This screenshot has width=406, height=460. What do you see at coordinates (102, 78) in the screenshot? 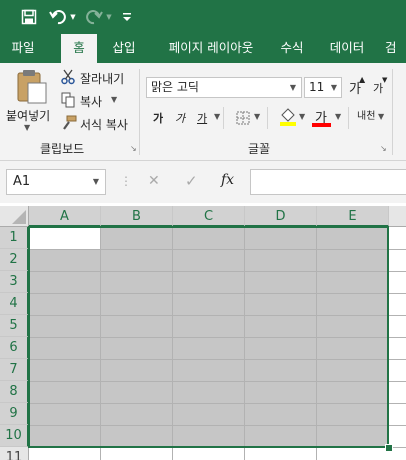
I see `cut-button: 잘라내기` at bounding box center [102, 78].